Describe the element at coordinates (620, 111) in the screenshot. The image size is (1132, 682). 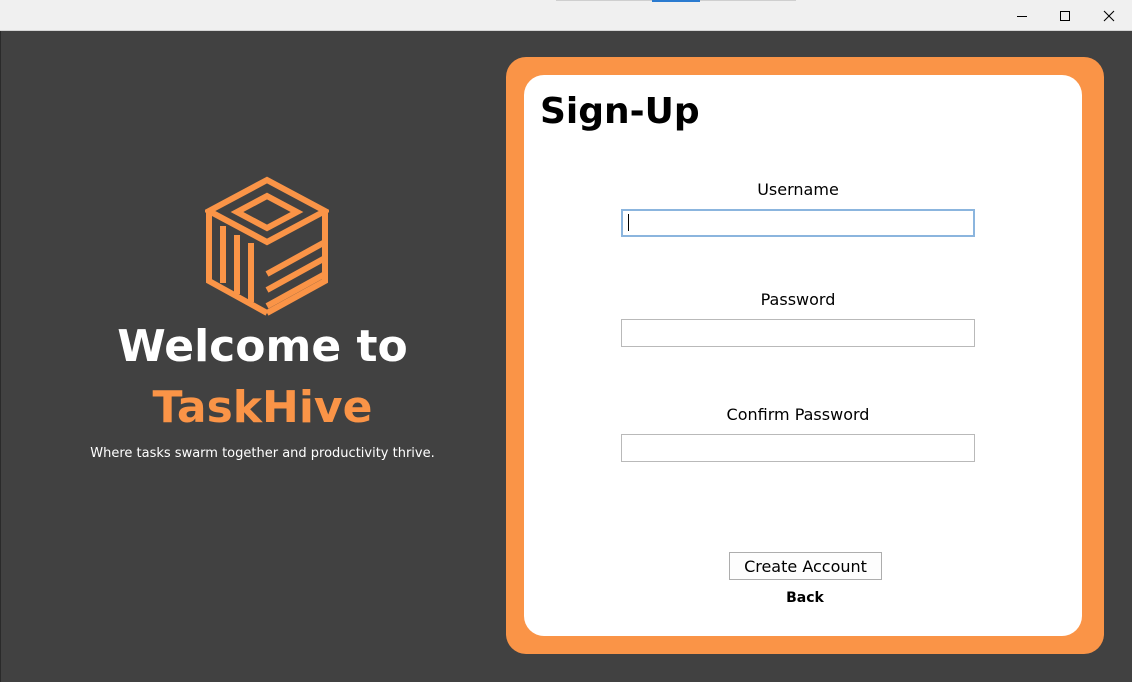
I see `page-title: Sign-Up` at that location.